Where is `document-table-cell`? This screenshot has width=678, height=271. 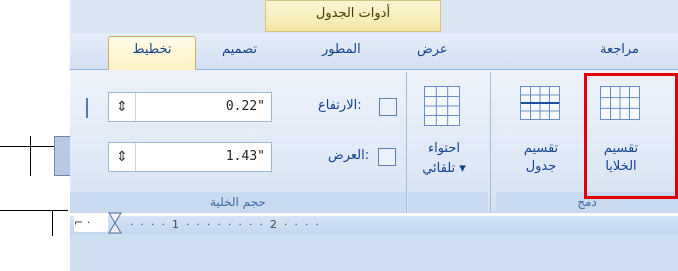 document-table-cell is located at coordinates (42, 156).